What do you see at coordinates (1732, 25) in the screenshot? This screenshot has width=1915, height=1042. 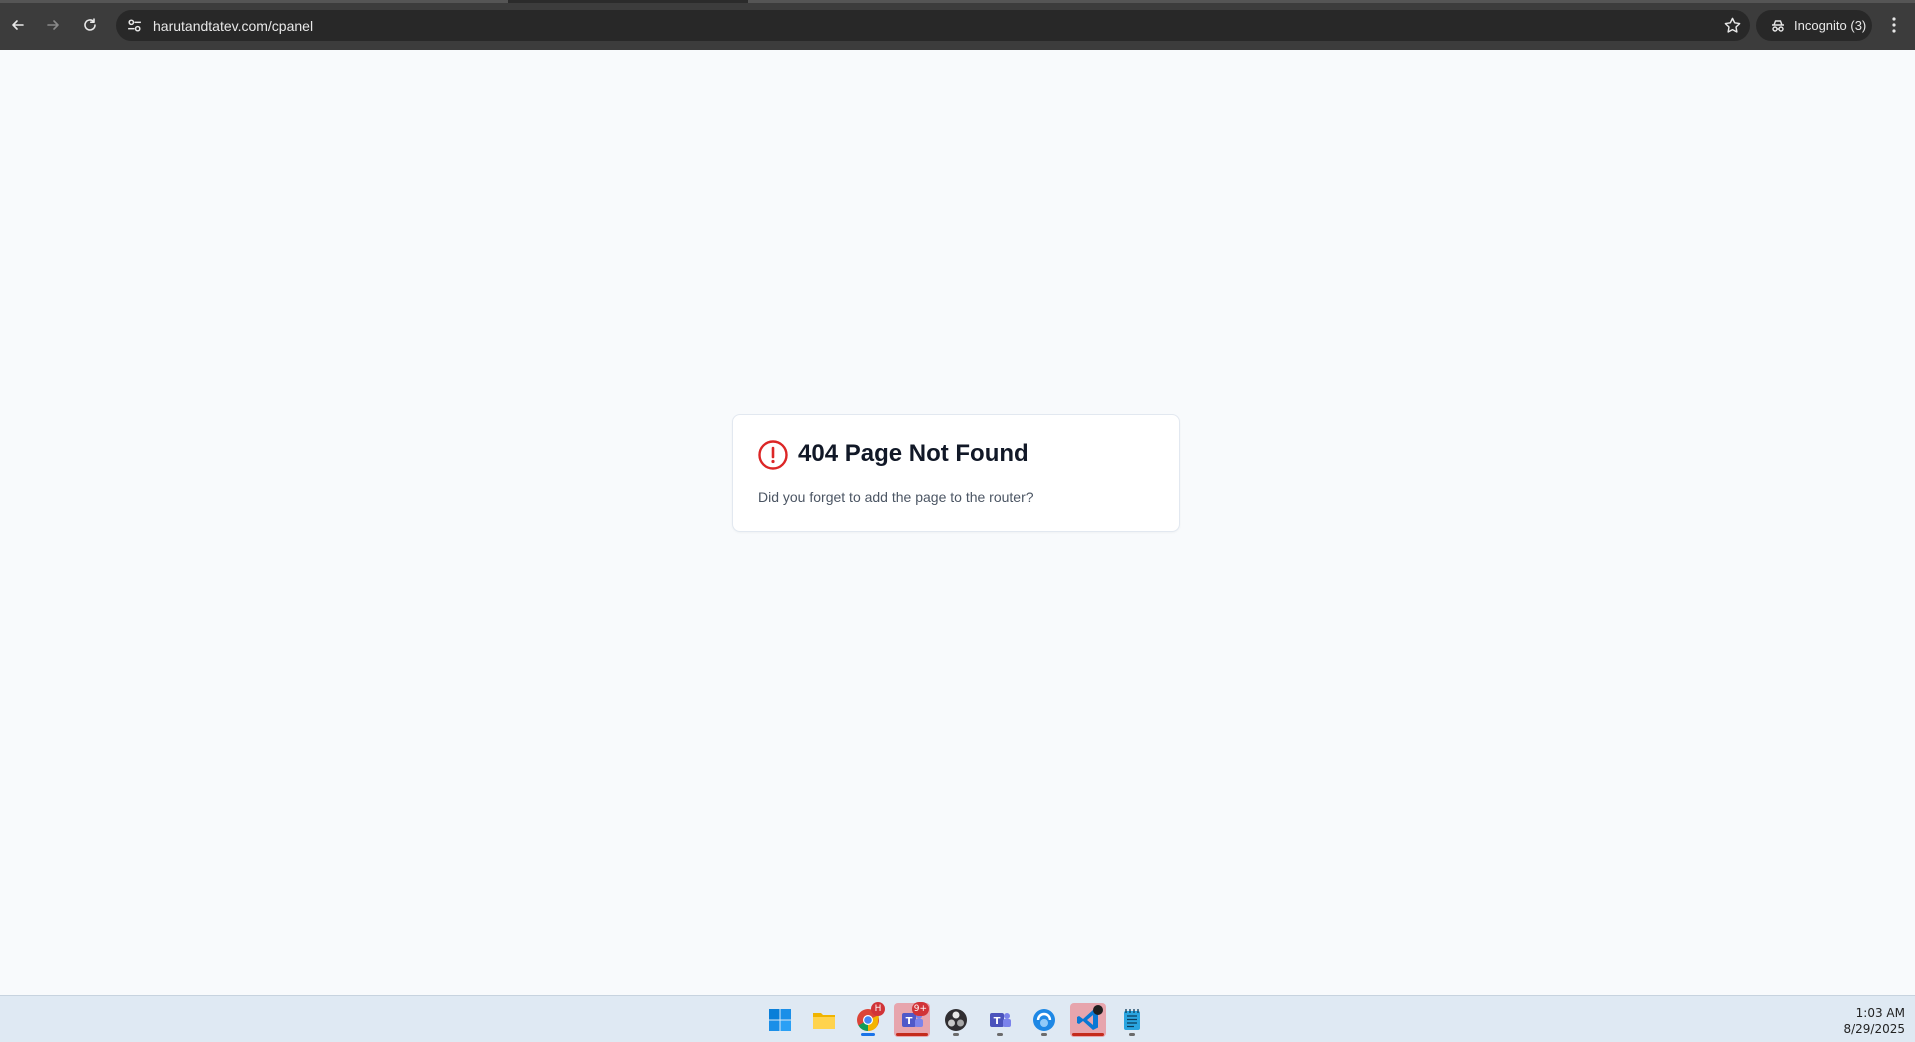 I see `star-icon` at bounding box center [1732, 25].